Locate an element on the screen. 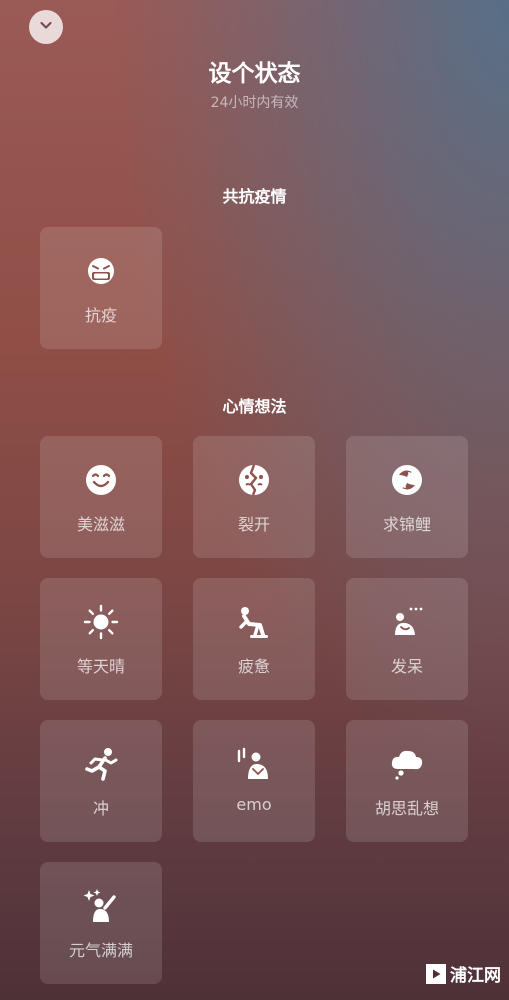 Image resolution: width=509 pixels, height=1000 pixels. status-tile-label: 美滋滋 is located at coordinates (100, 524).